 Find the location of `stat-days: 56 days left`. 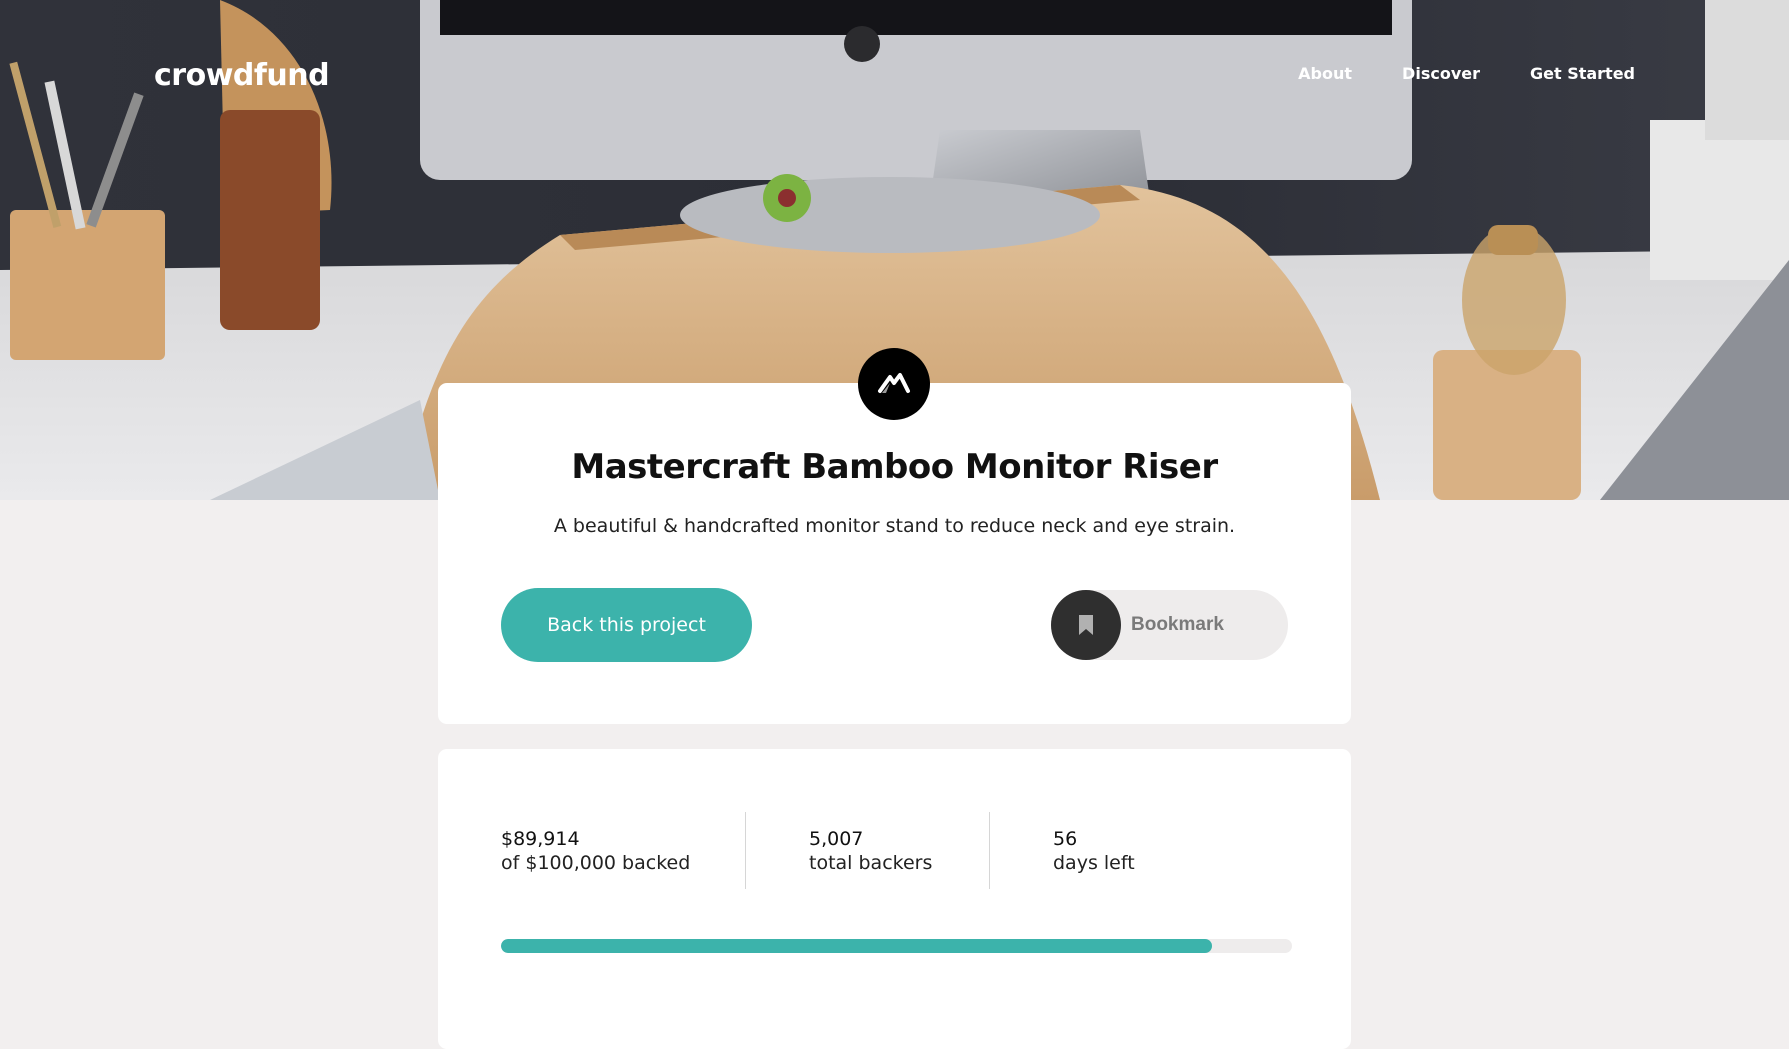

stat-days: 56 days left is located at coordinates (1114, 850).